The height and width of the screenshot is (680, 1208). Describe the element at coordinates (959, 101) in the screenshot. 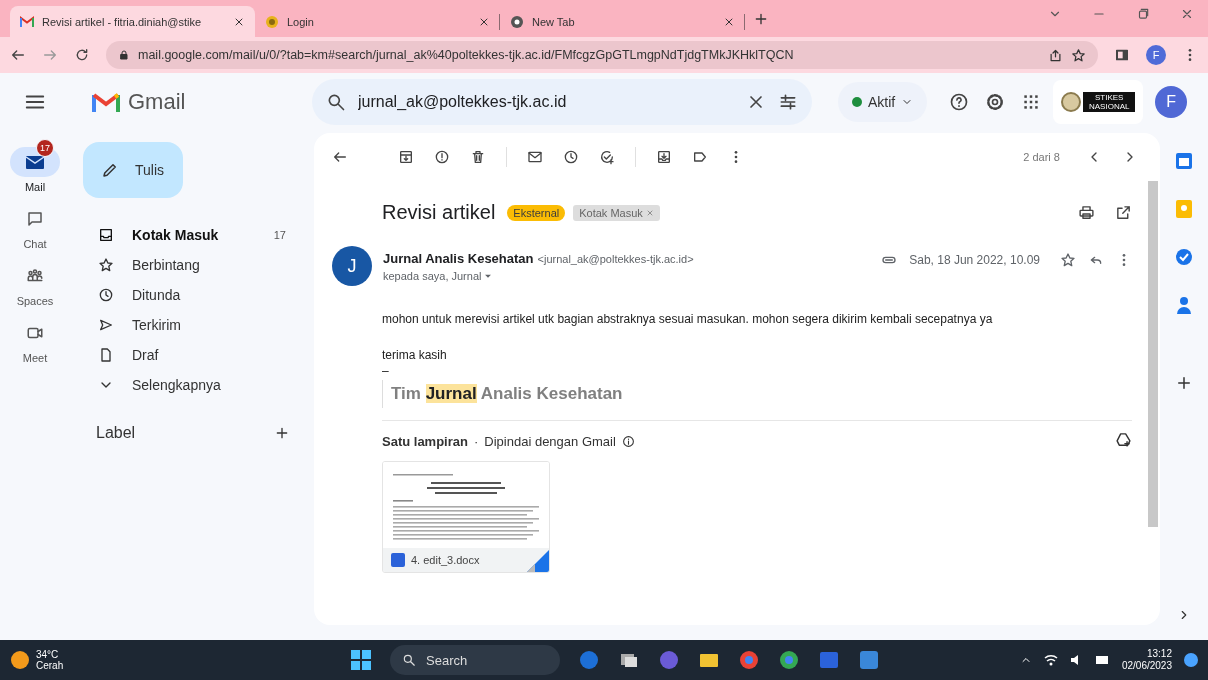

I see `help-icon` at that location.